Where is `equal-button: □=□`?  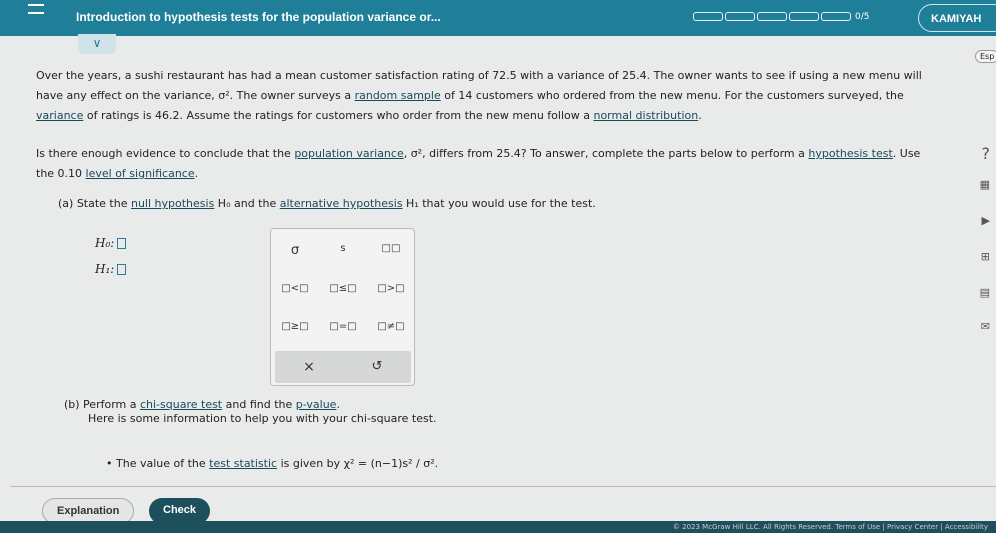 equal-button: □=□ is located at coordinates (343, 326).